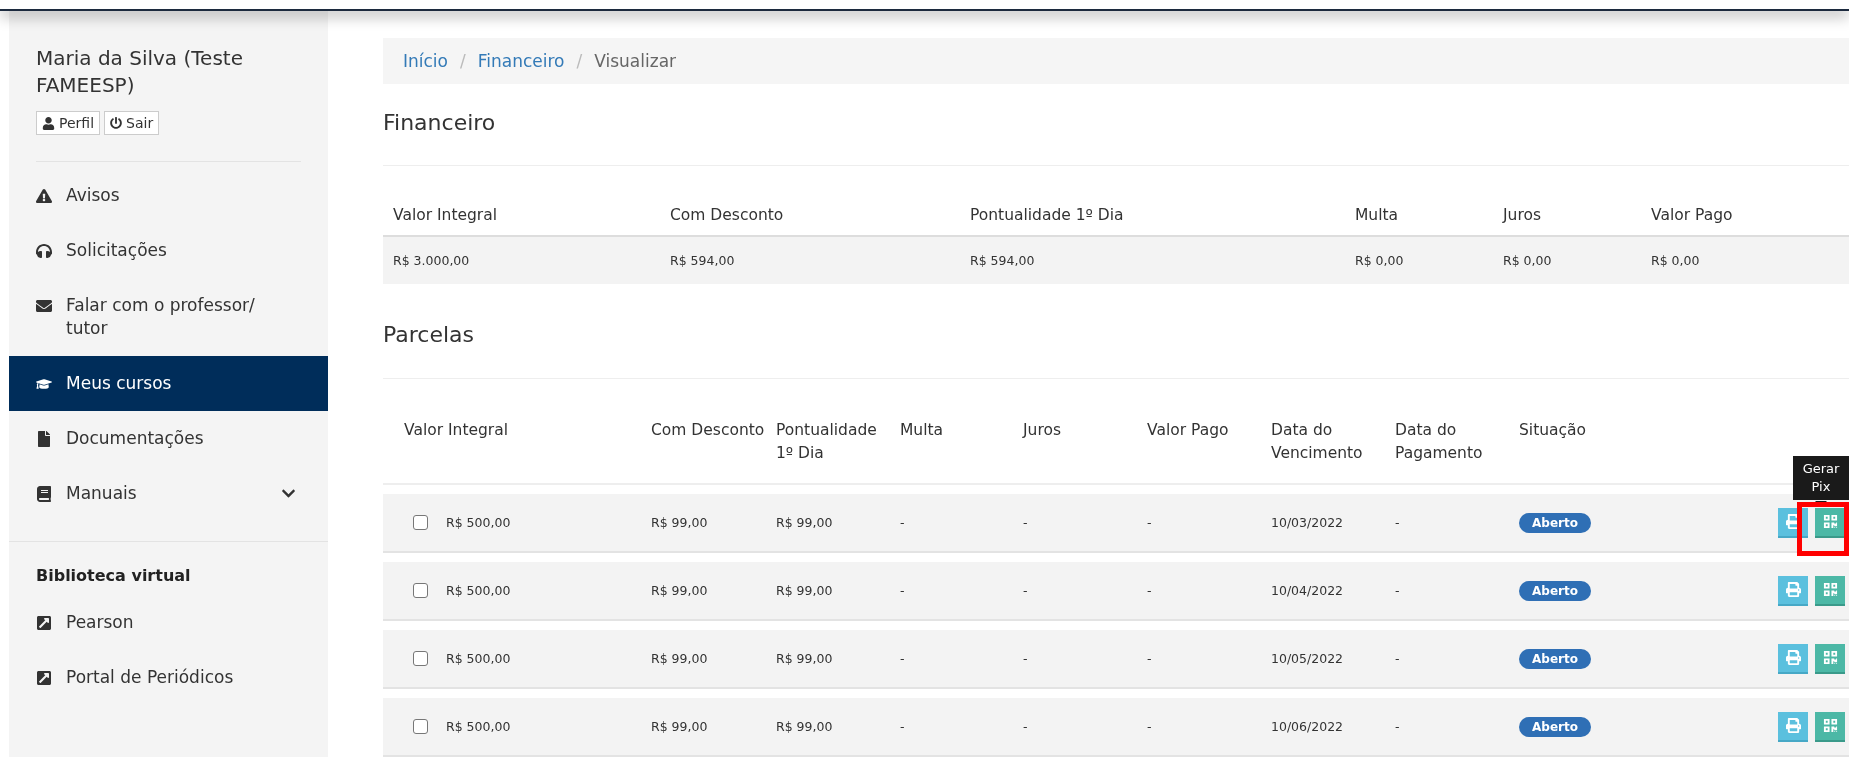 This screenshot has height=757, width=1849. What do you see at coordinates (116, 123) in the screenshot?
I see `power-icon` at bounding box center [116, 123].